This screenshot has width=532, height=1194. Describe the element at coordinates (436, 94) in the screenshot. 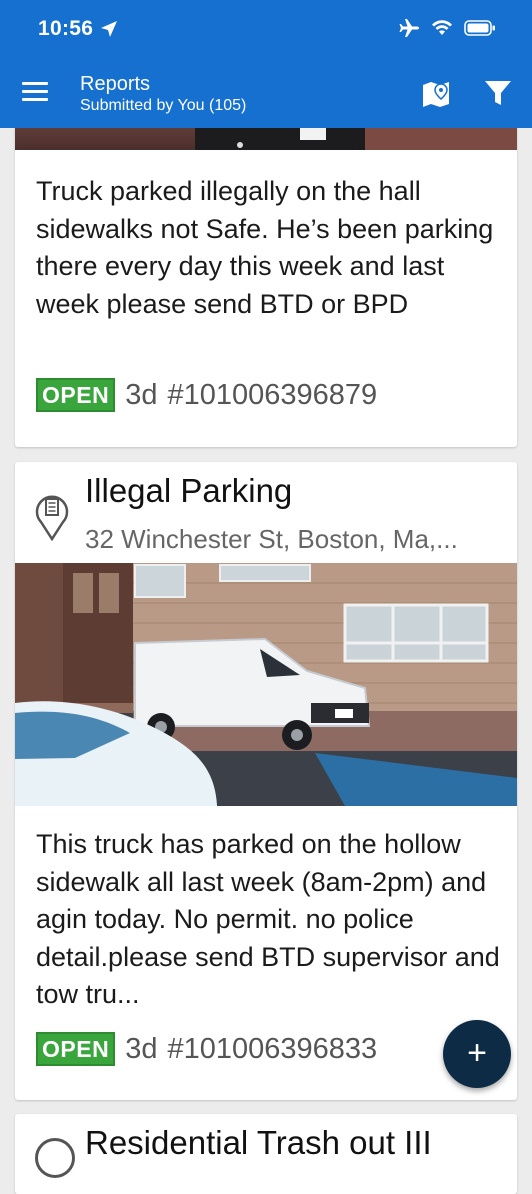

I see `map-pin-icon` at that location.